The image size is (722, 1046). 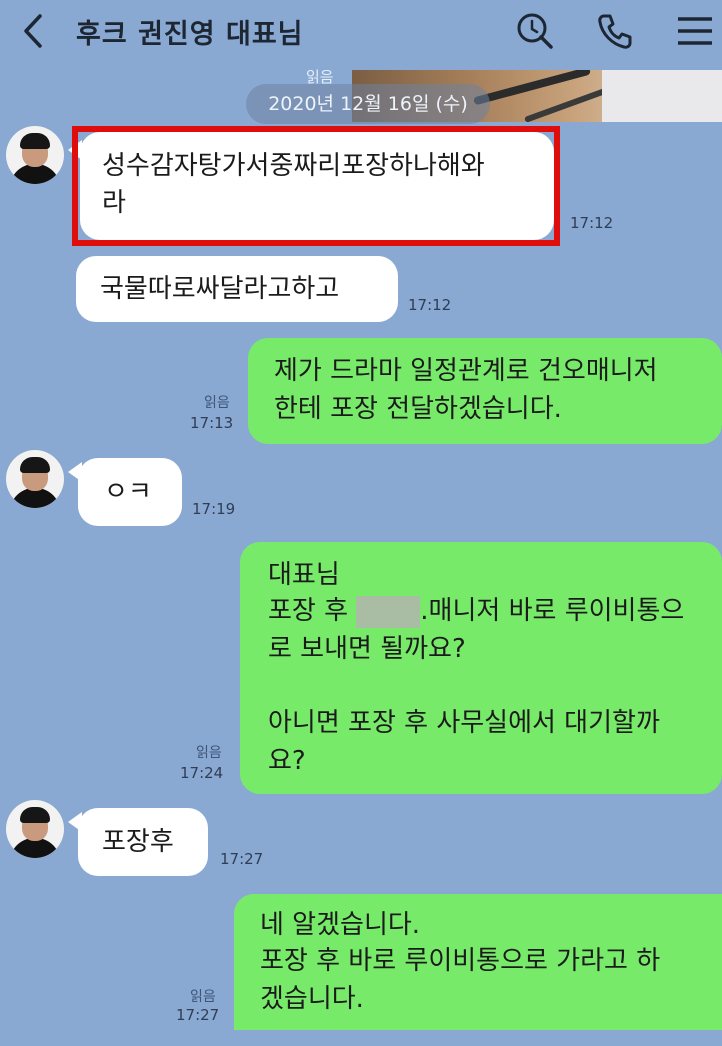 I want to click on message-time: 17:24, so click(x=202, y=773).